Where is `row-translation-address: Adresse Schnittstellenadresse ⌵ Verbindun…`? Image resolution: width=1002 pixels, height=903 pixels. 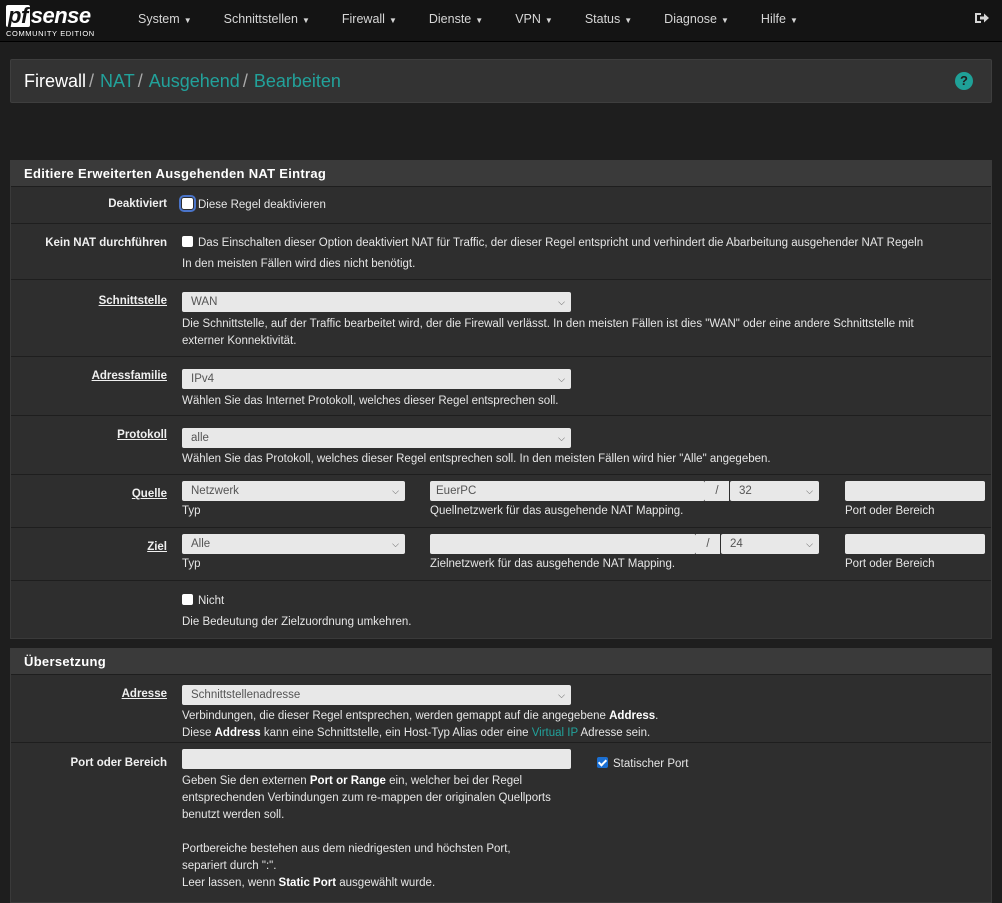
row-translation-address: Adresse Schnittstellenadresse ⌵ Verbindun… is located at coordinates (501, 708).